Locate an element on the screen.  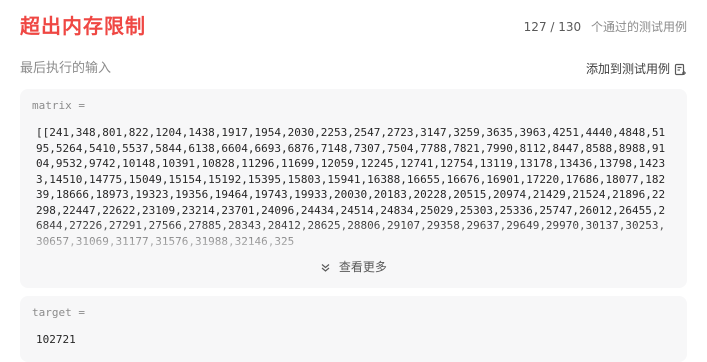
target-value: 102721 is located at coordinates (56, 339).